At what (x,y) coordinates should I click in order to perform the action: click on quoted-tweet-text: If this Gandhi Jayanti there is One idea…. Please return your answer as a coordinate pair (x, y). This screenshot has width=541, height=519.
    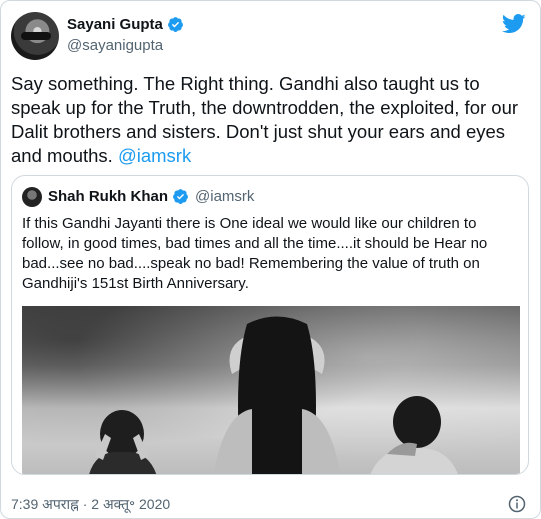
    Looking at the image, I should click on (255, 253).